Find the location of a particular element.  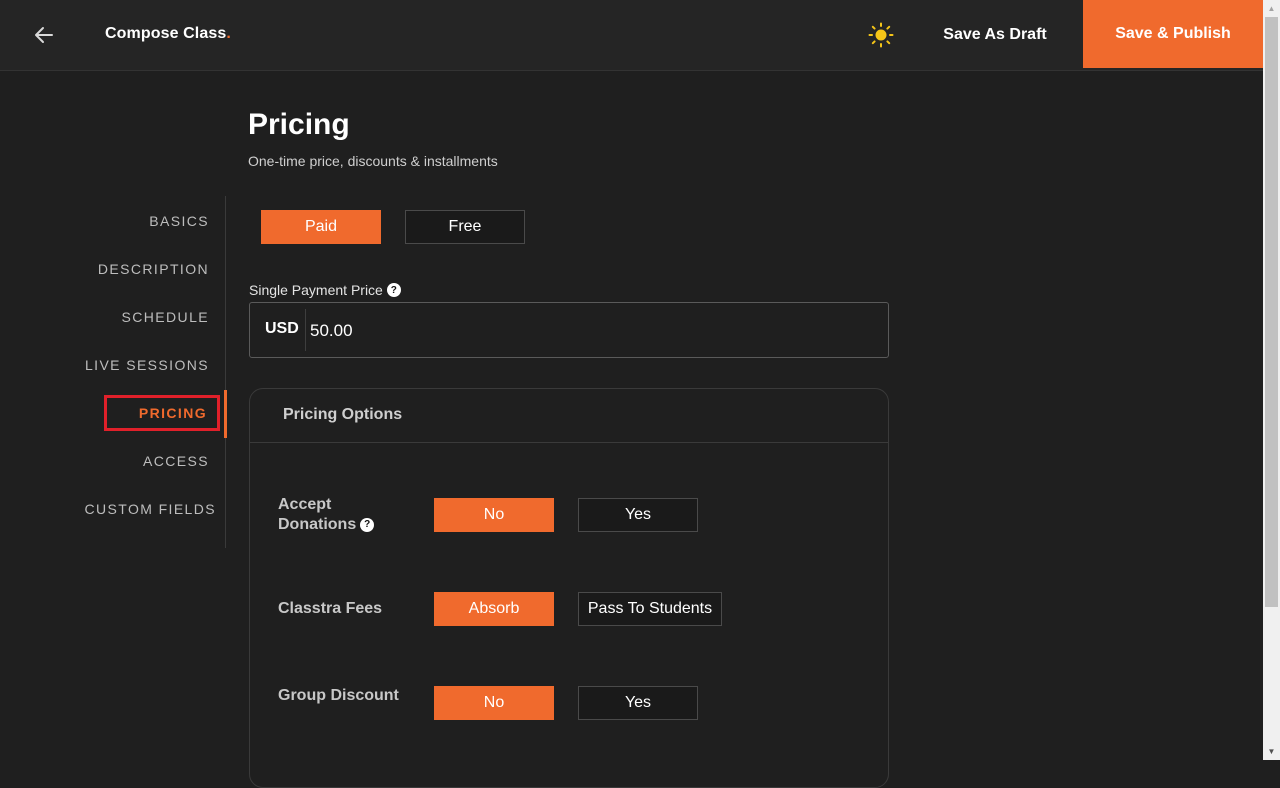

classtra-fees-label: Classtra Fees is located at coordinates (330, 608).